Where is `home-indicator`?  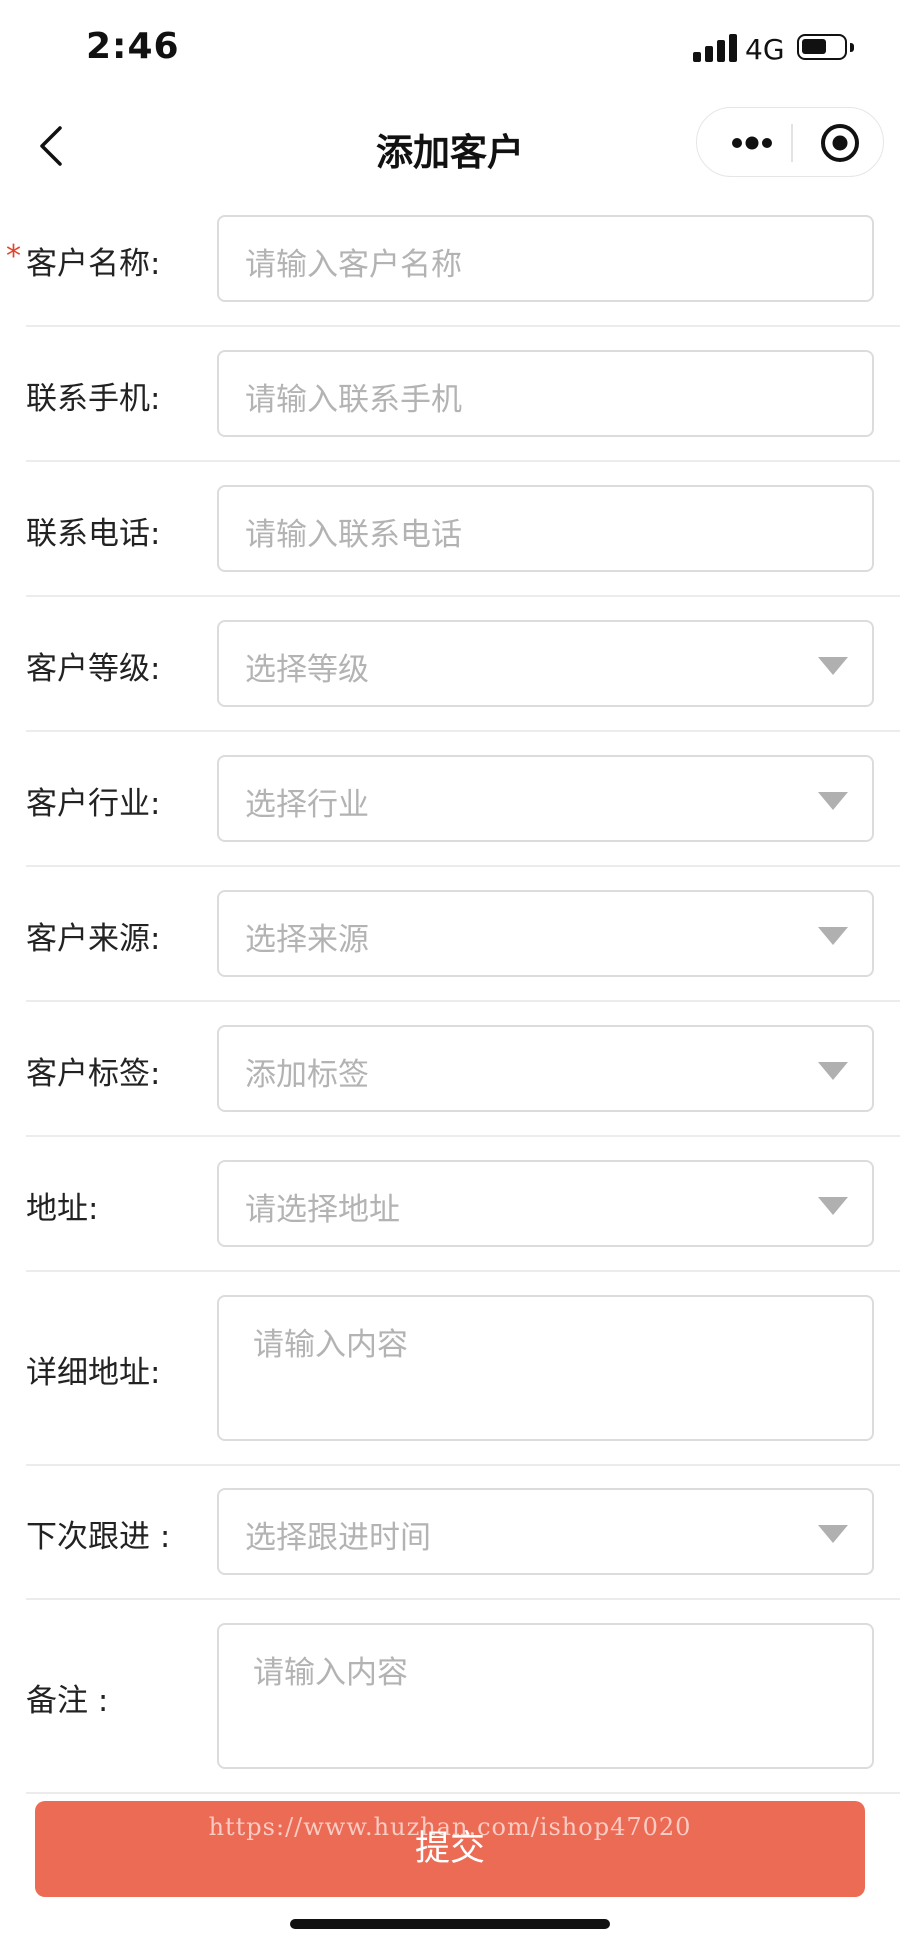
home-indicator is located at coordinates (450, 1924).